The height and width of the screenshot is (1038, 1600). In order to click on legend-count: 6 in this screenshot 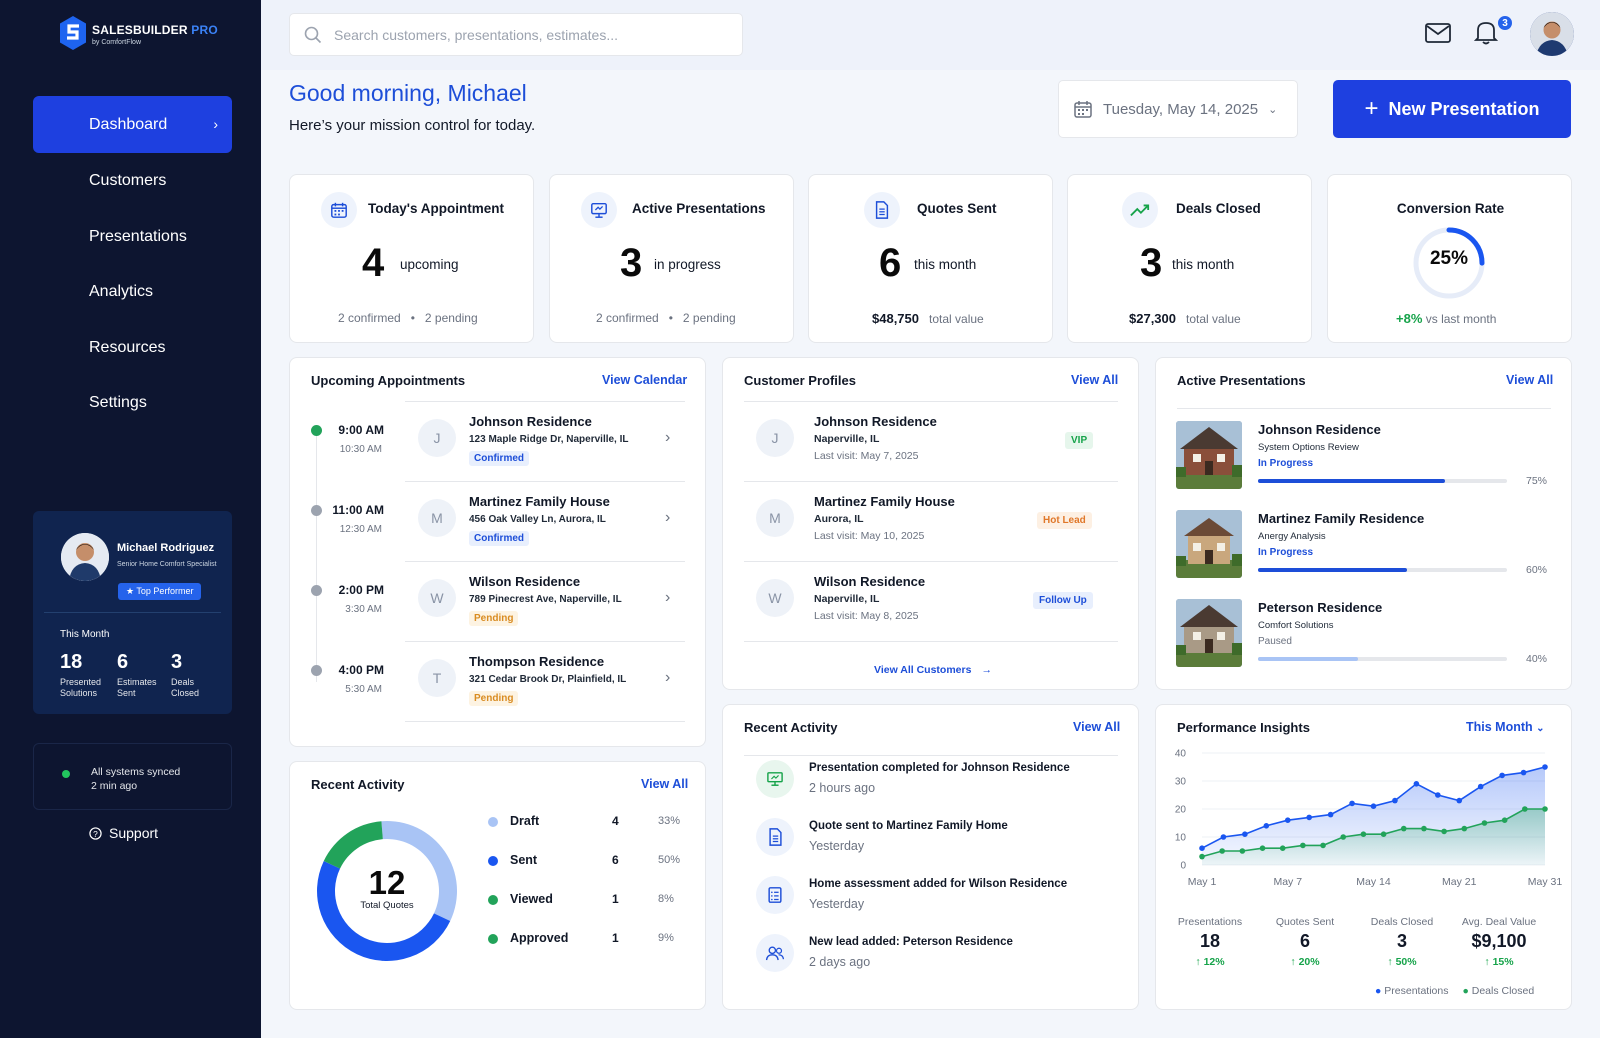, I will do `click(615, 860)`.